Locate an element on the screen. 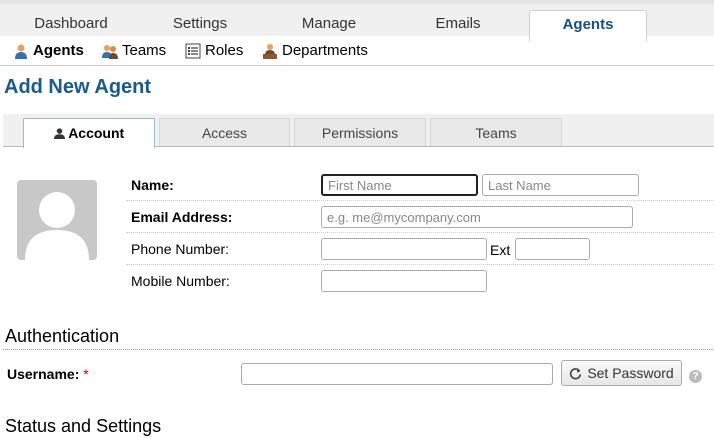  sub-nav: Agents Teams Roles Departments is located at coordinates (357, 51).